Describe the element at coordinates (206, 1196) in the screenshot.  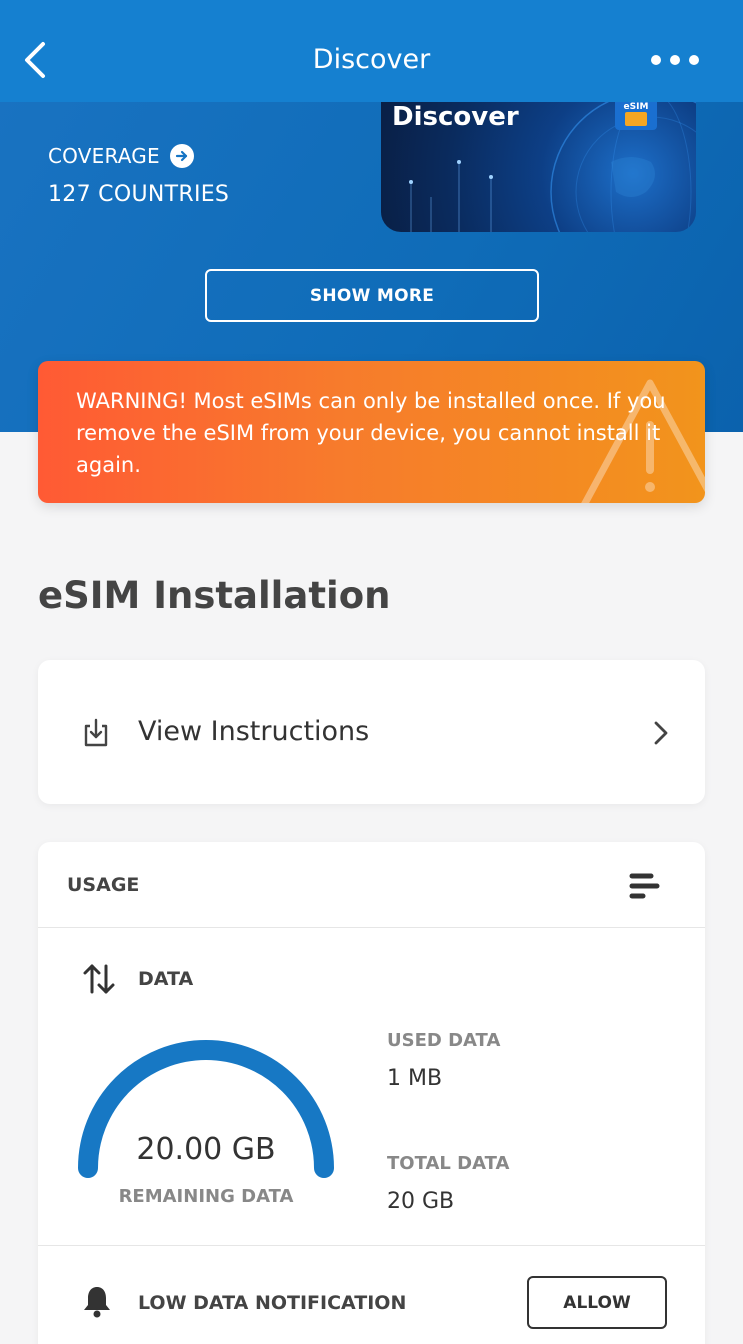
I see `remaining-data-label: REMAINING DATA` at that location.